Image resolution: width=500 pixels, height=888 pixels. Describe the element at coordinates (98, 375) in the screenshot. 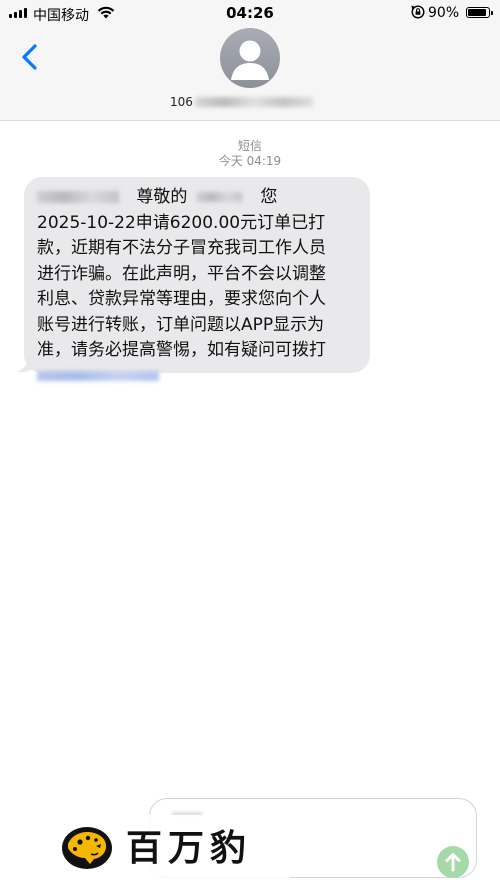

I see `redacted-phone-link` at that location.